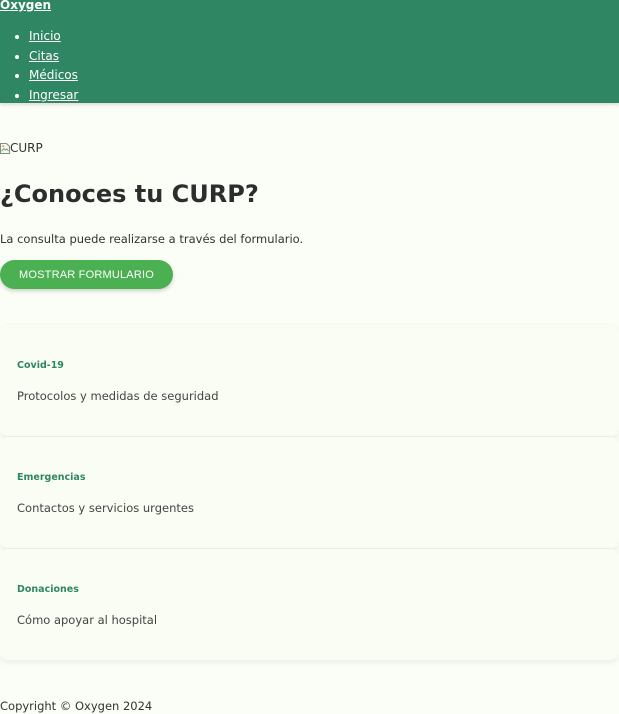 The width and height of the screenshot is (619, 714). Describe the element at coordinates (45, 36) in the screenshot. I see `nav-link-inicio: Inicio` at that location.